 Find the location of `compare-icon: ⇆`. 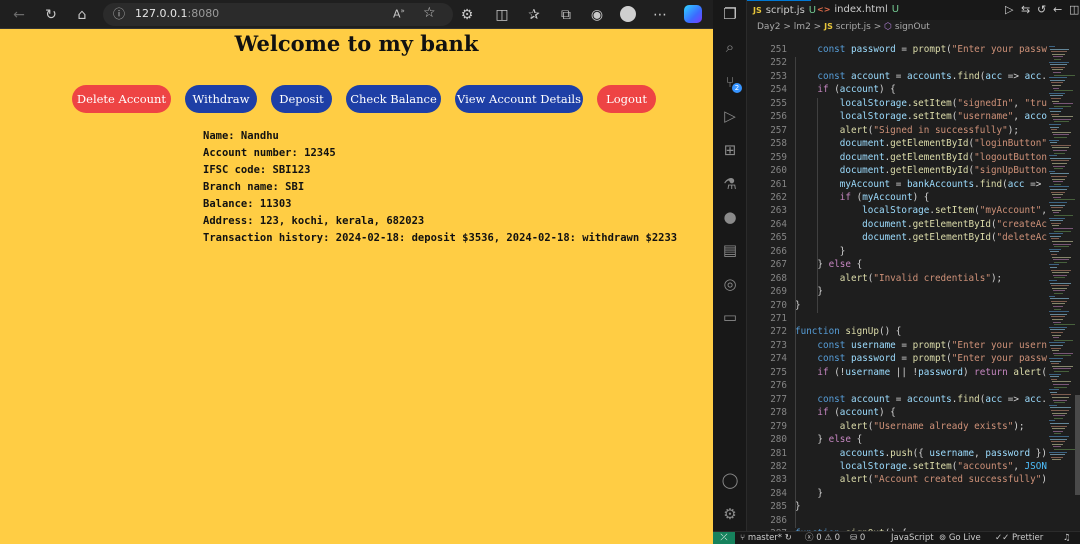

compare-icon: ⇆ is located at coordinates (1025, 10).